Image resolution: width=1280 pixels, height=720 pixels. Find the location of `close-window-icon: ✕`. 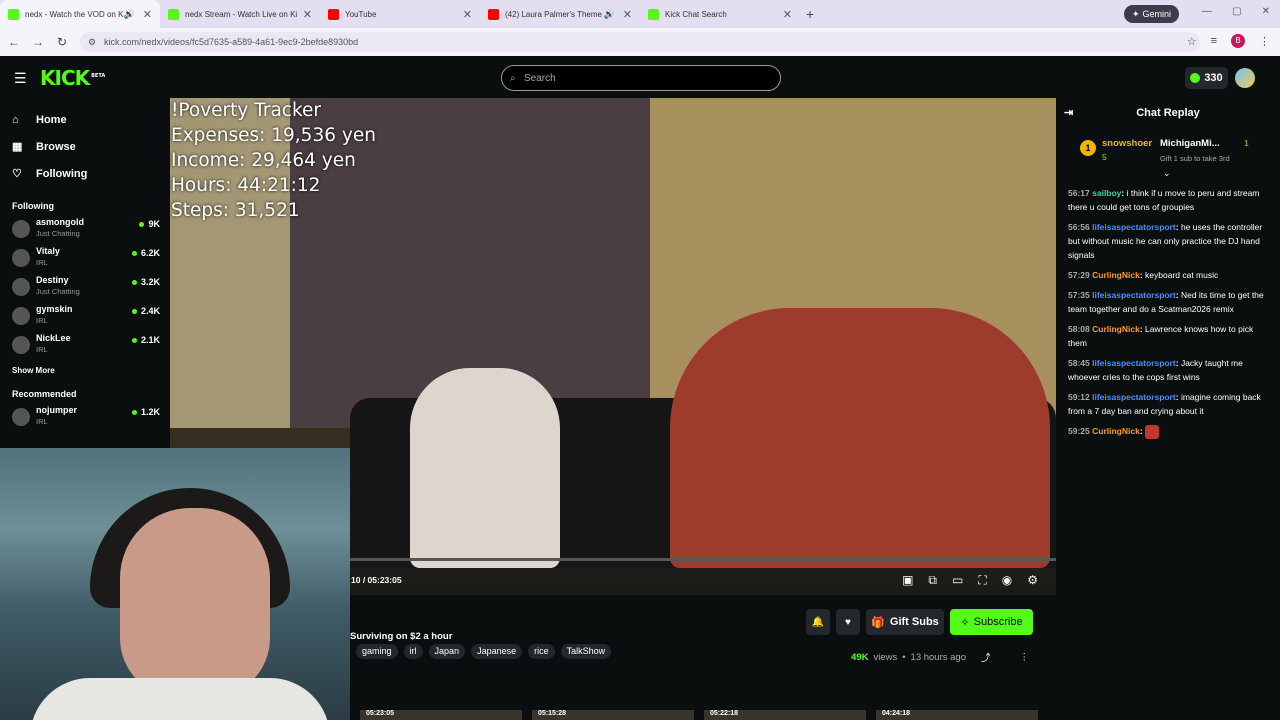

close-window-icon: ✕ is located at coordinates (1266, 11).